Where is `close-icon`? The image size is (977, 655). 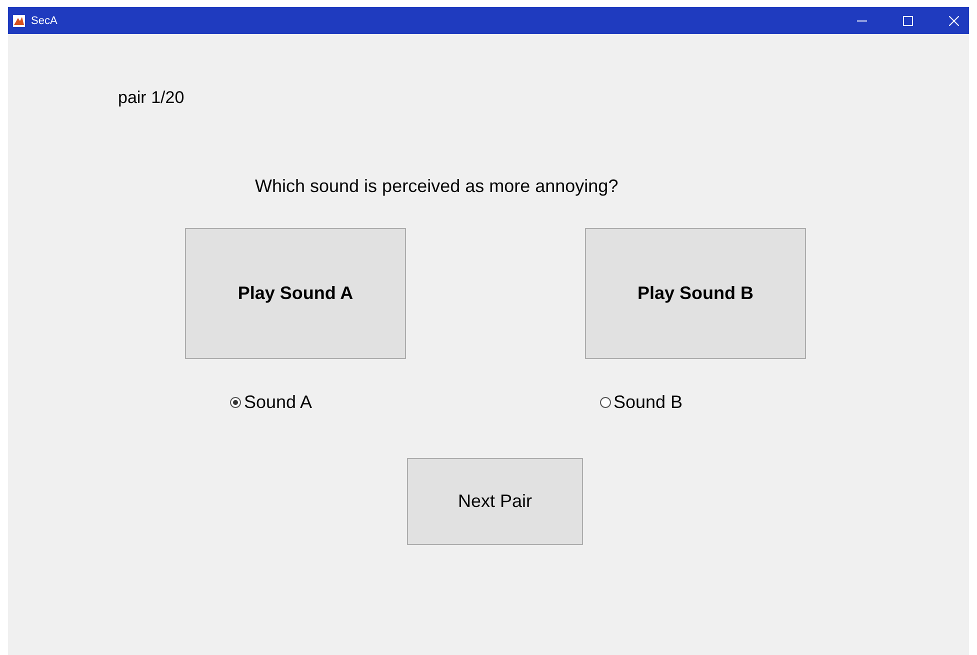
close-icon is located at coordinates (954, 21).